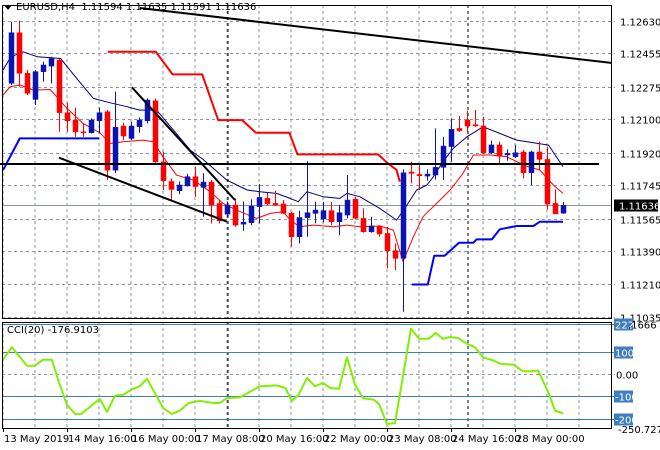 The height and width of the screenshot is (450, 660). I want to click on open-value: 1.11594, so click(102, 7).